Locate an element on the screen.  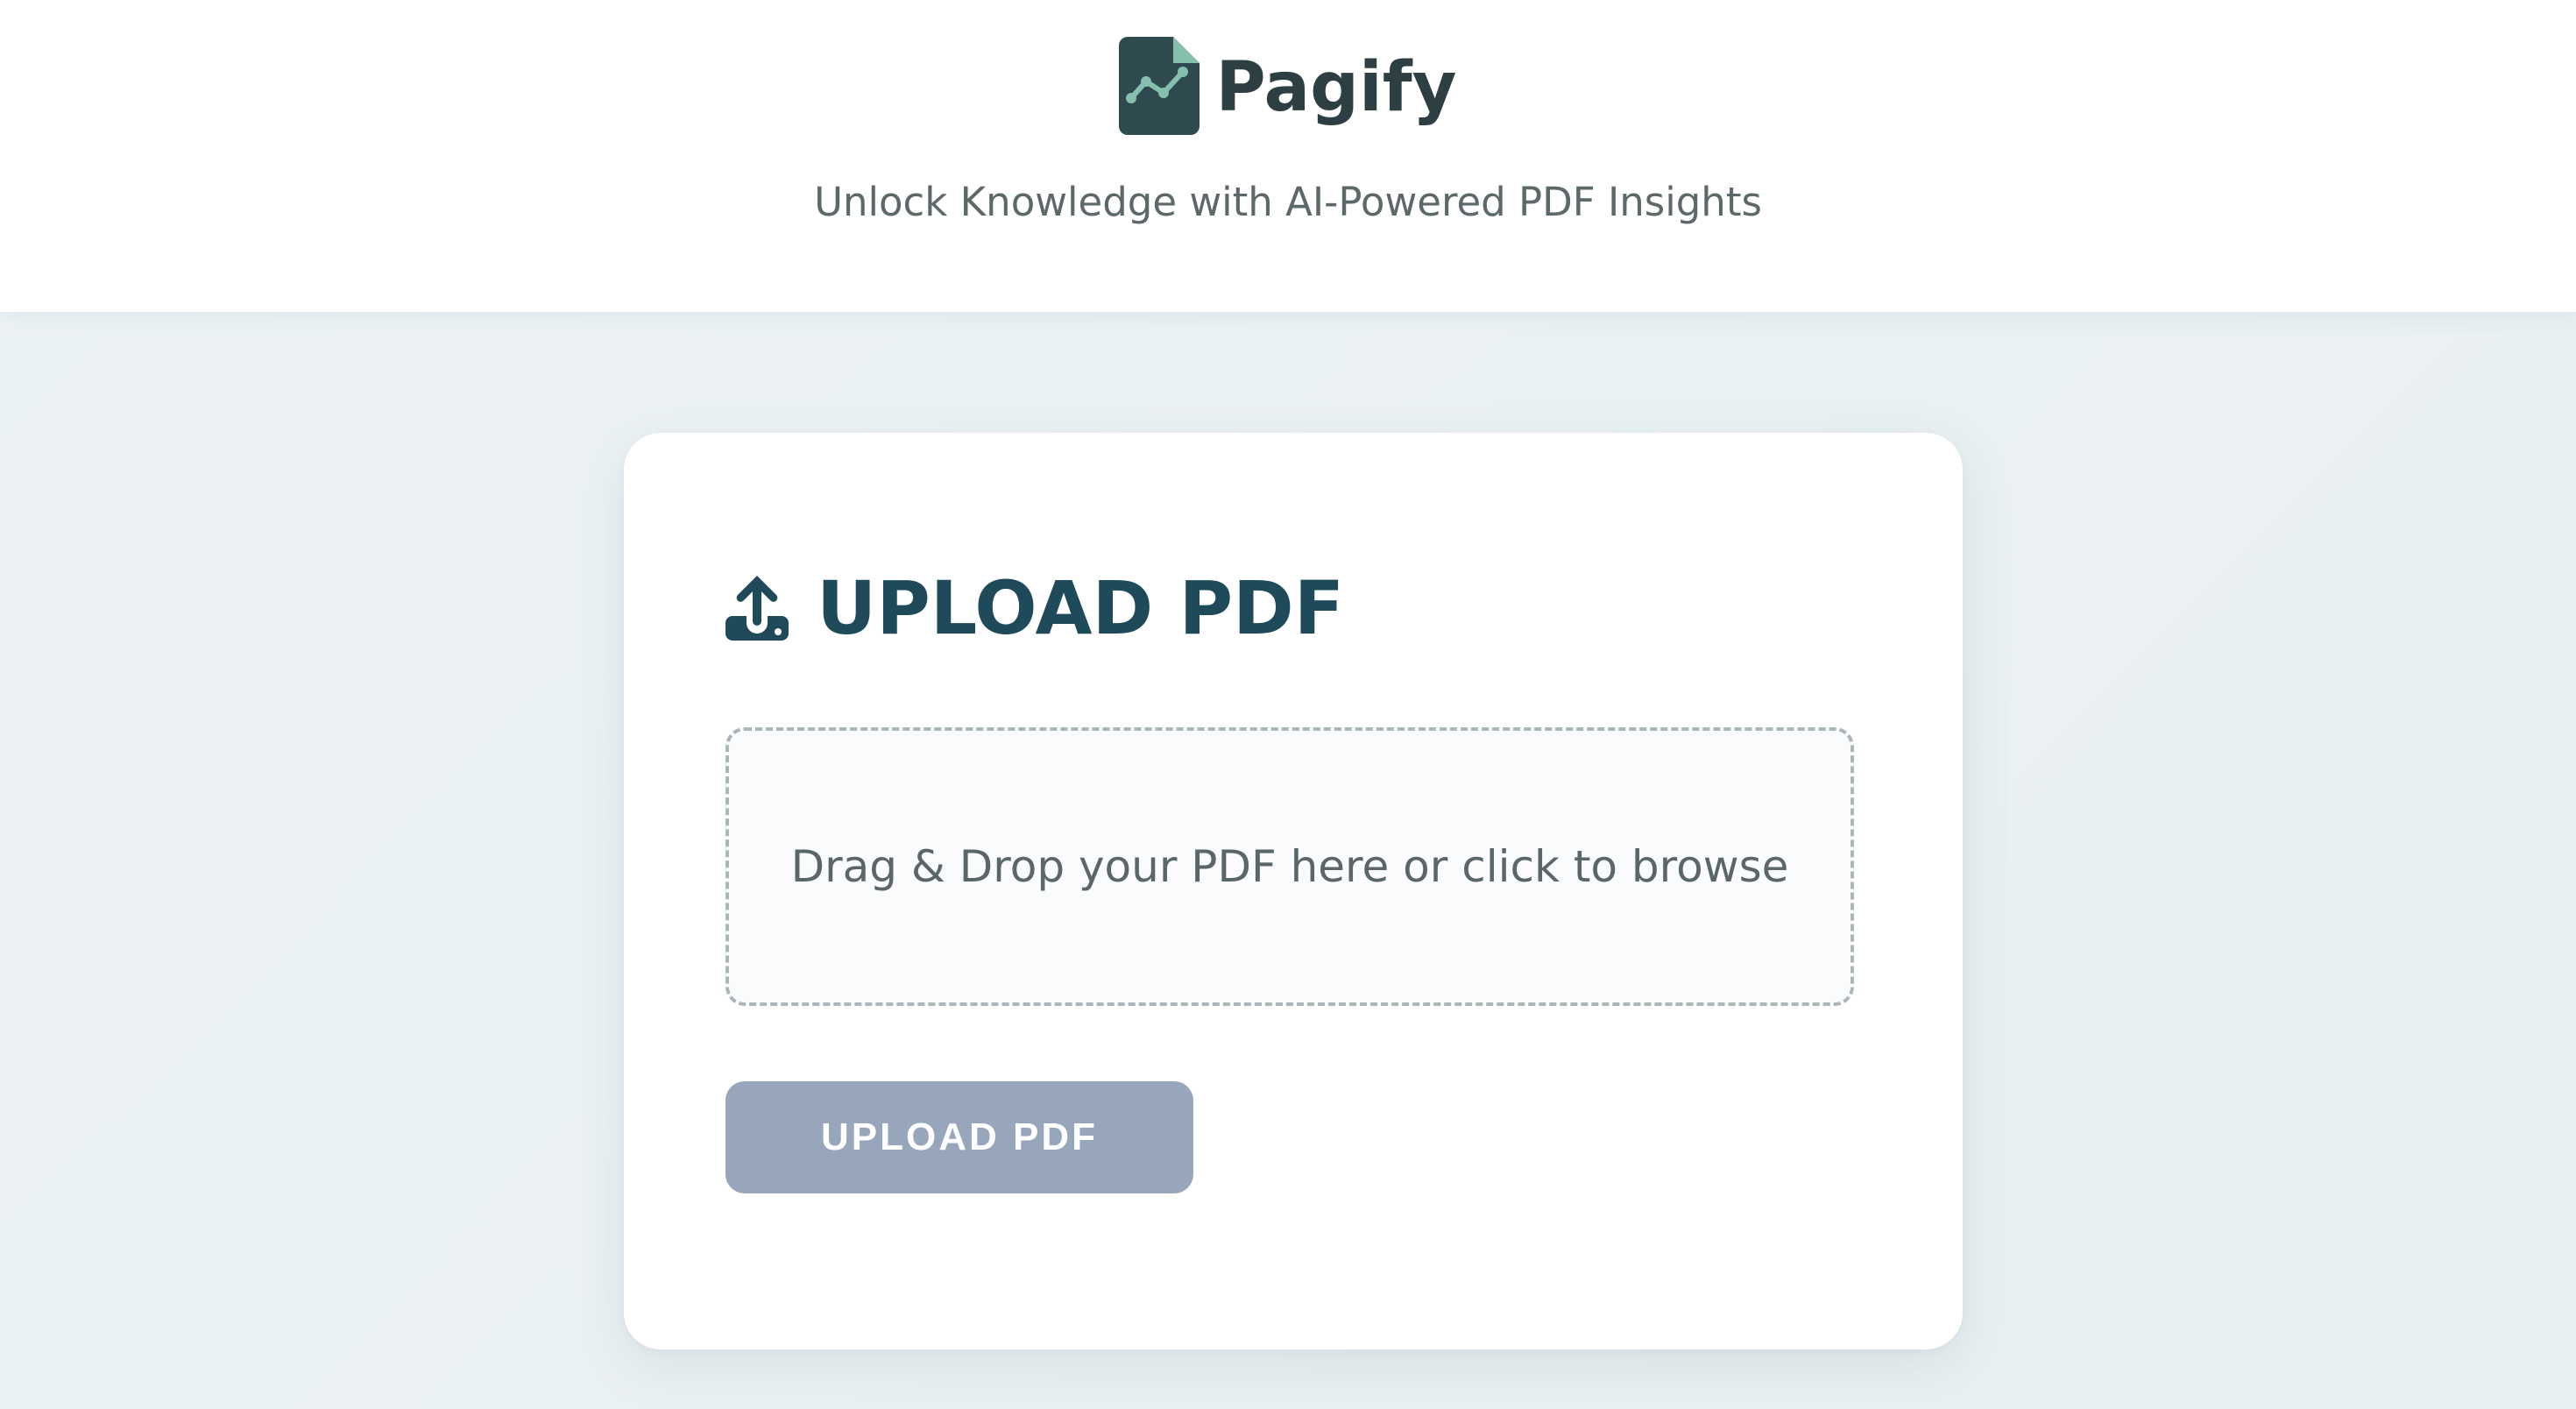
brand: Pagify is located at coordinates (1288, 86).